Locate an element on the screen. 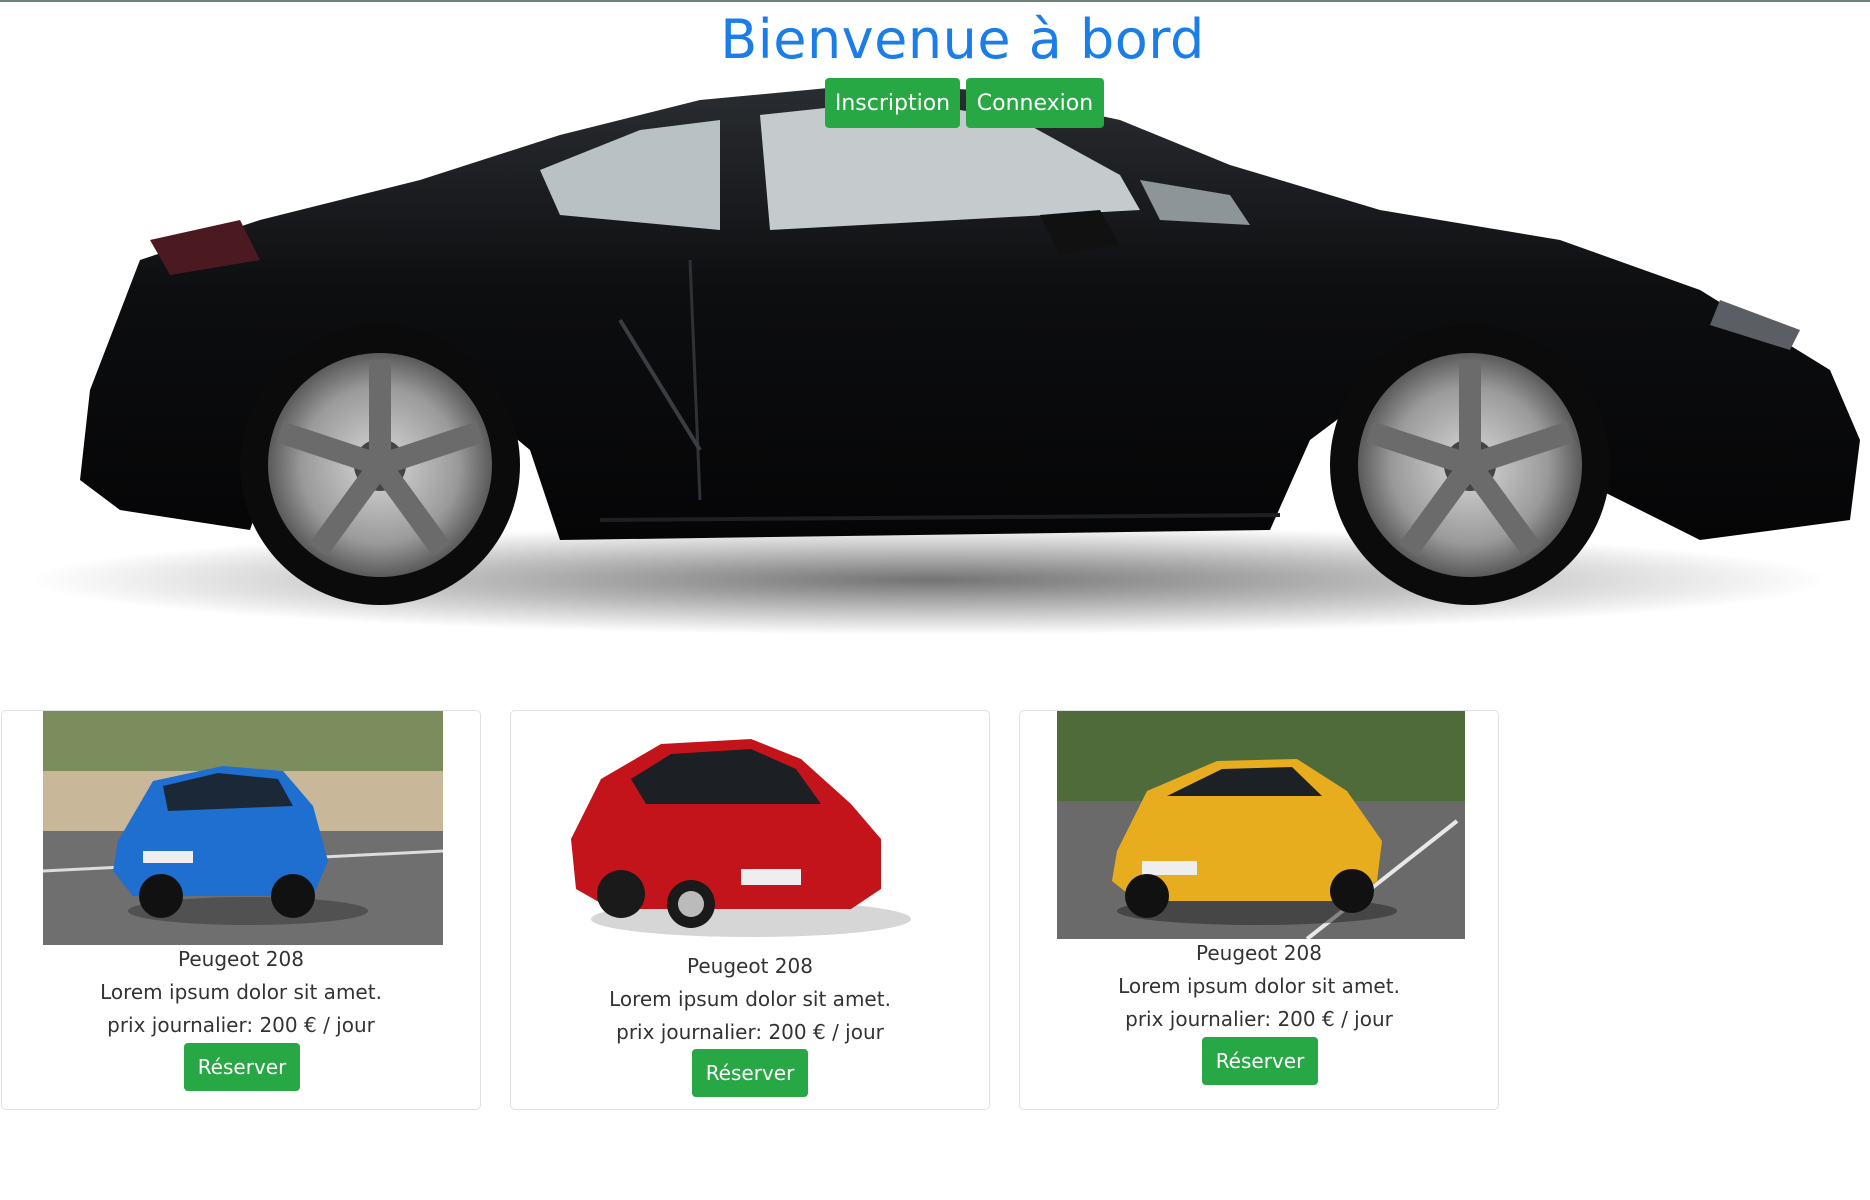 The width and height of the screenshot is (1870, 1200). inscription-button: Inscription is located at coordinates (892, 103).